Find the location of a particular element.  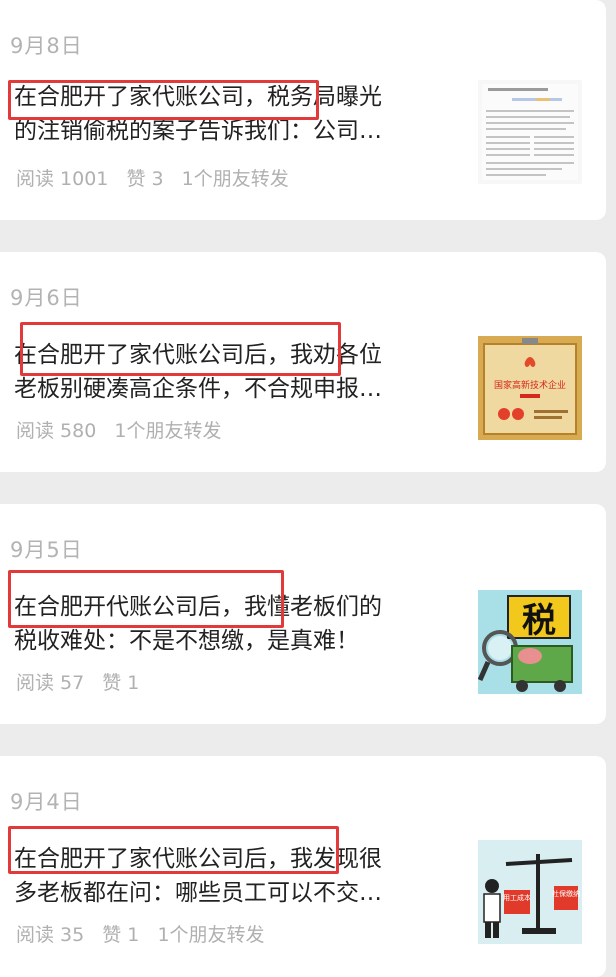

article-date: 9月4日 is located at coordinates (46, 802).